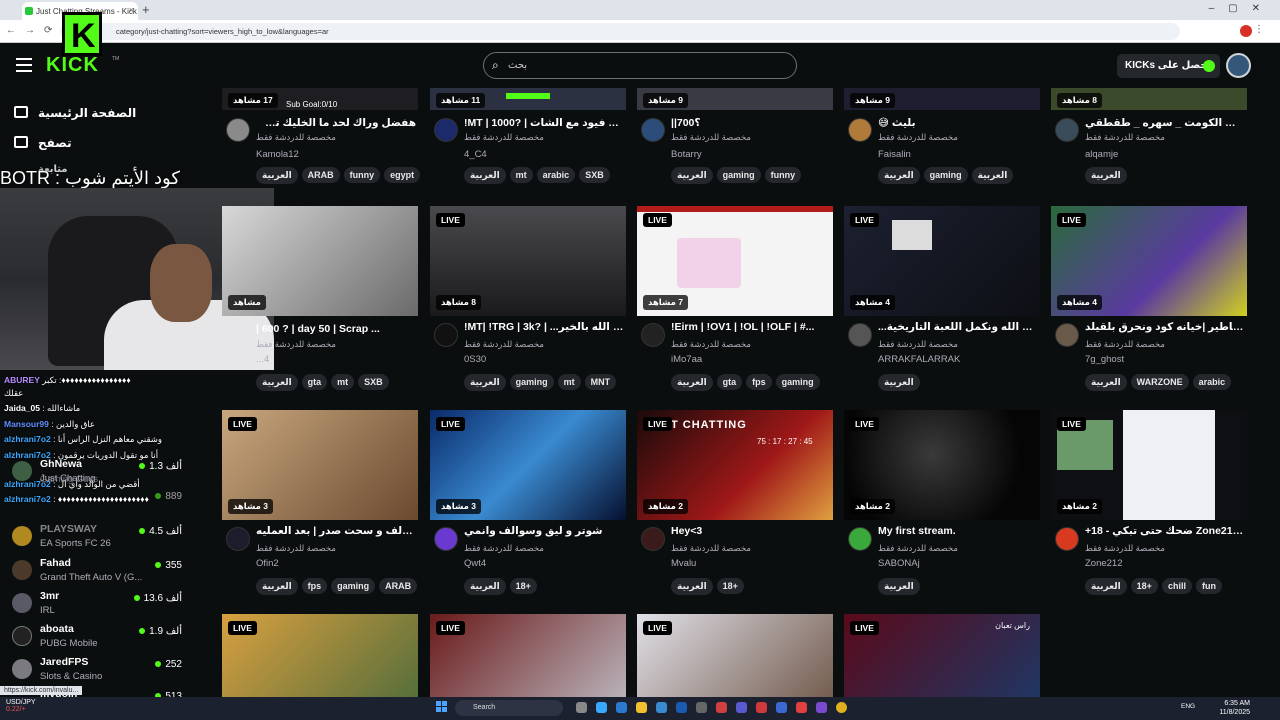  Describe the element at coordinates (475, 359) in the screenshot. I see `channel-name: 0S30` at that location.